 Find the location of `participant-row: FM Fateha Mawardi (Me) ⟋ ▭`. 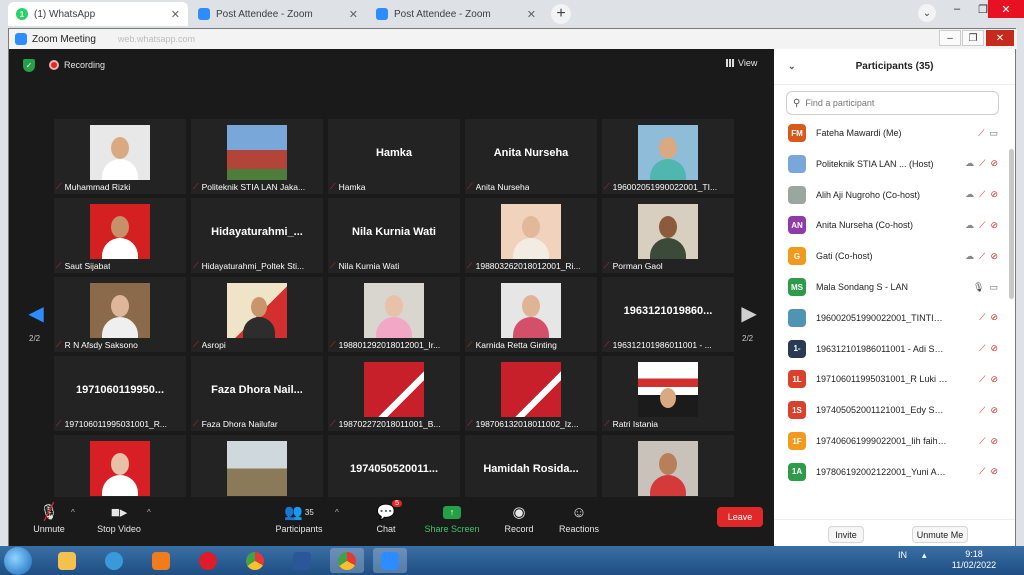

participant-row: FM Fateha Mawardi (Me) ⟋ ▭ is located at coordinates (890, 133).